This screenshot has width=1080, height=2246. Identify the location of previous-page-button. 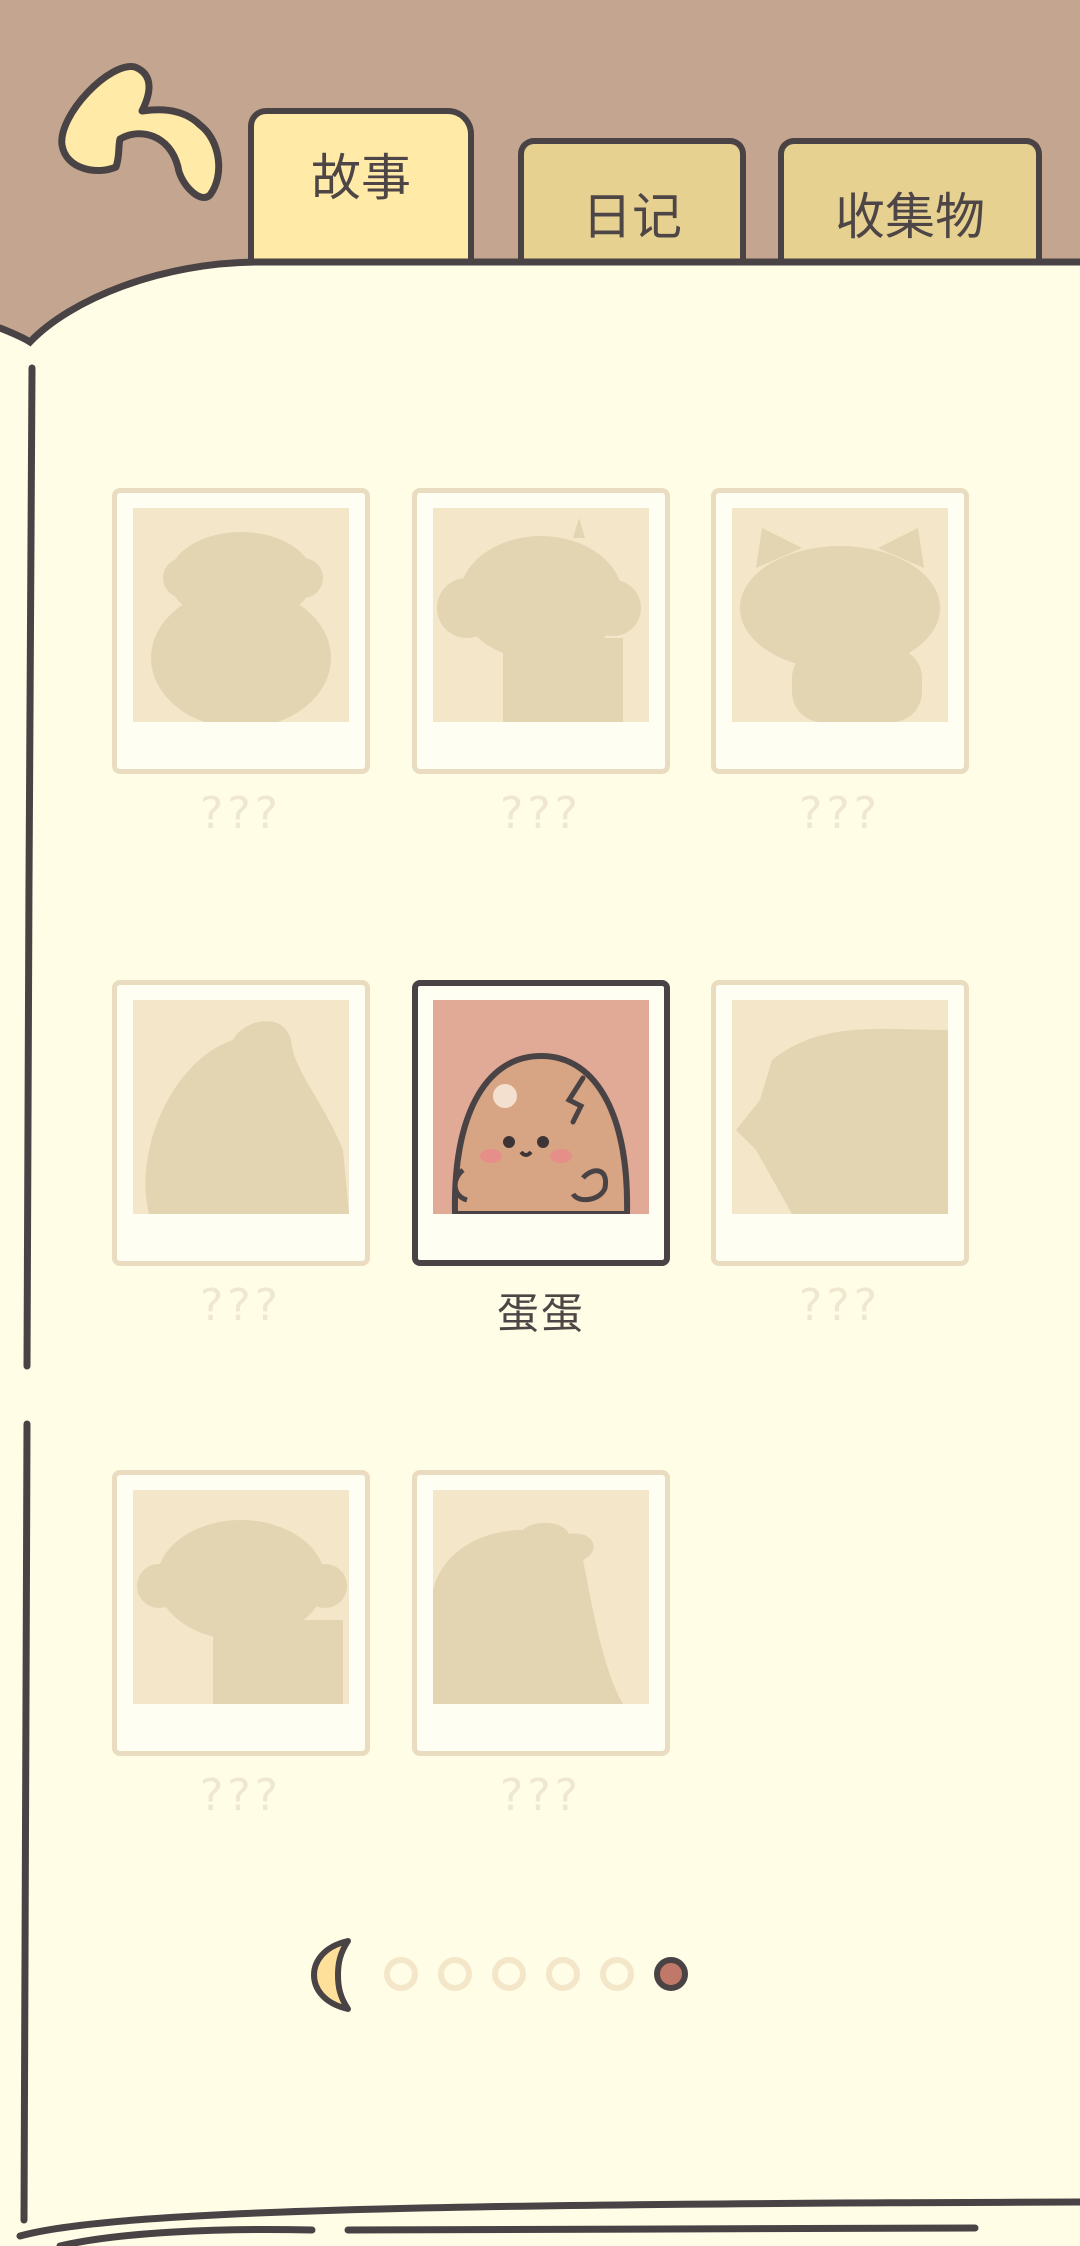
(335, 1975).